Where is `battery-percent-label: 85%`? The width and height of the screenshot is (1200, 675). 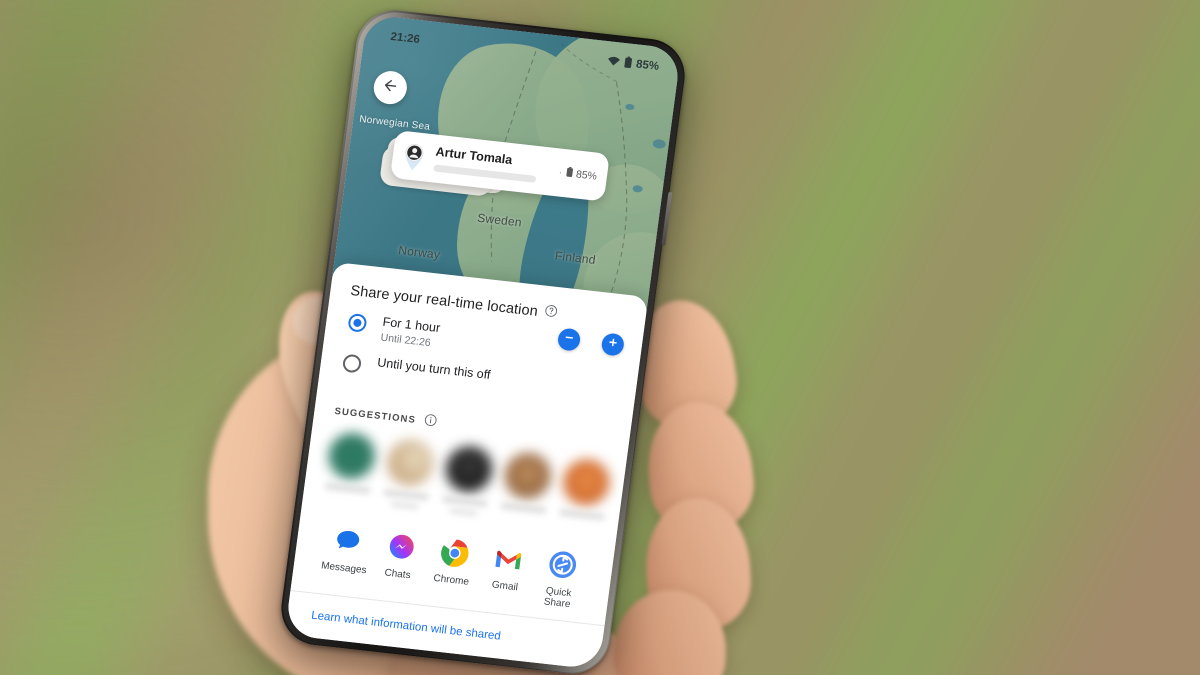
battery-percent-label: 85% is located at coordinates (647, 65).